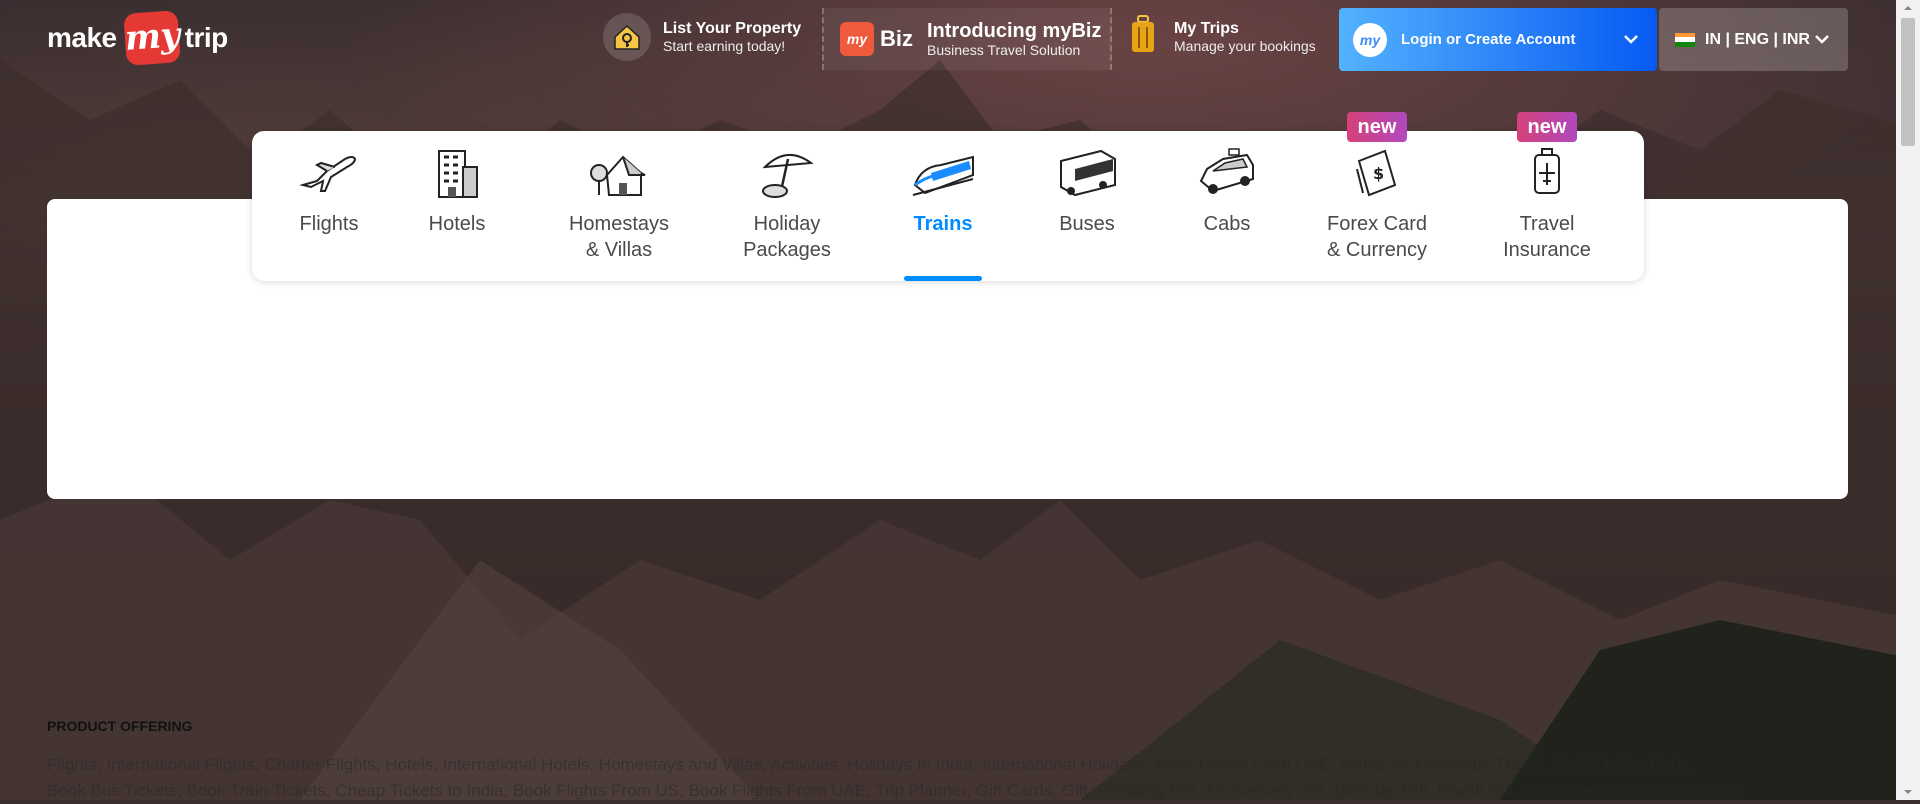  What do you see at coordinates (1908, 792) in the screenshot?
I see `scroll-down-icon` at bounding box center [1908, 792].